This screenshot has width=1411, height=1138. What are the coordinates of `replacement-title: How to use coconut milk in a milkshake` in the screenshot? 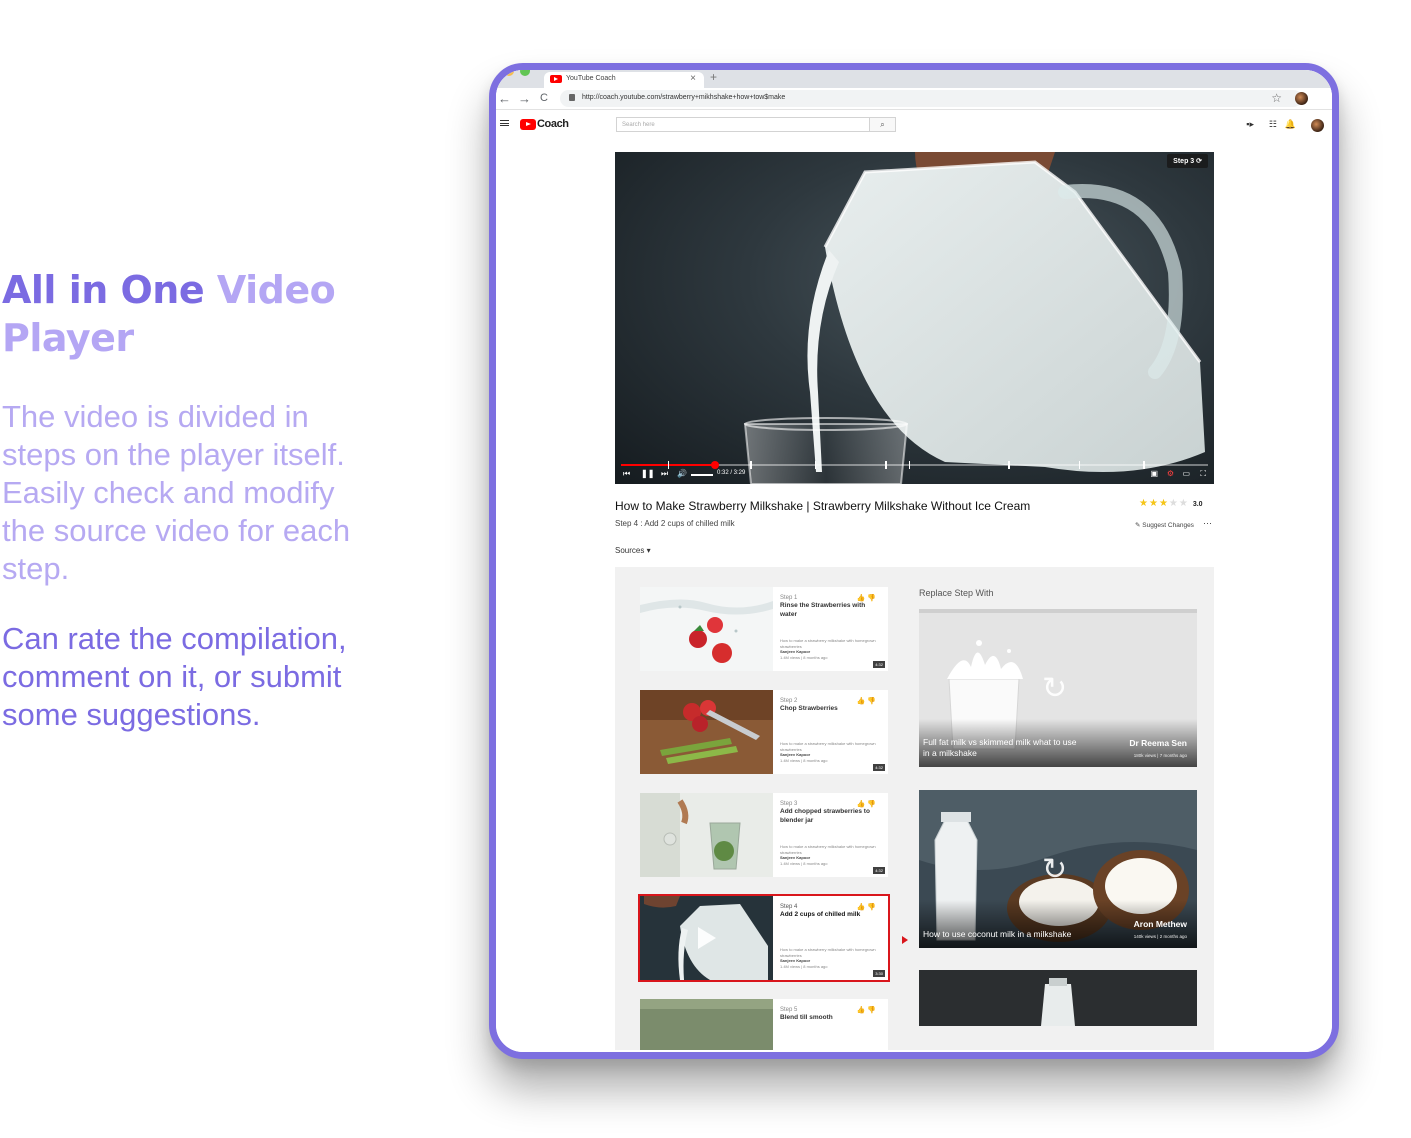 It's located at (997, 934).